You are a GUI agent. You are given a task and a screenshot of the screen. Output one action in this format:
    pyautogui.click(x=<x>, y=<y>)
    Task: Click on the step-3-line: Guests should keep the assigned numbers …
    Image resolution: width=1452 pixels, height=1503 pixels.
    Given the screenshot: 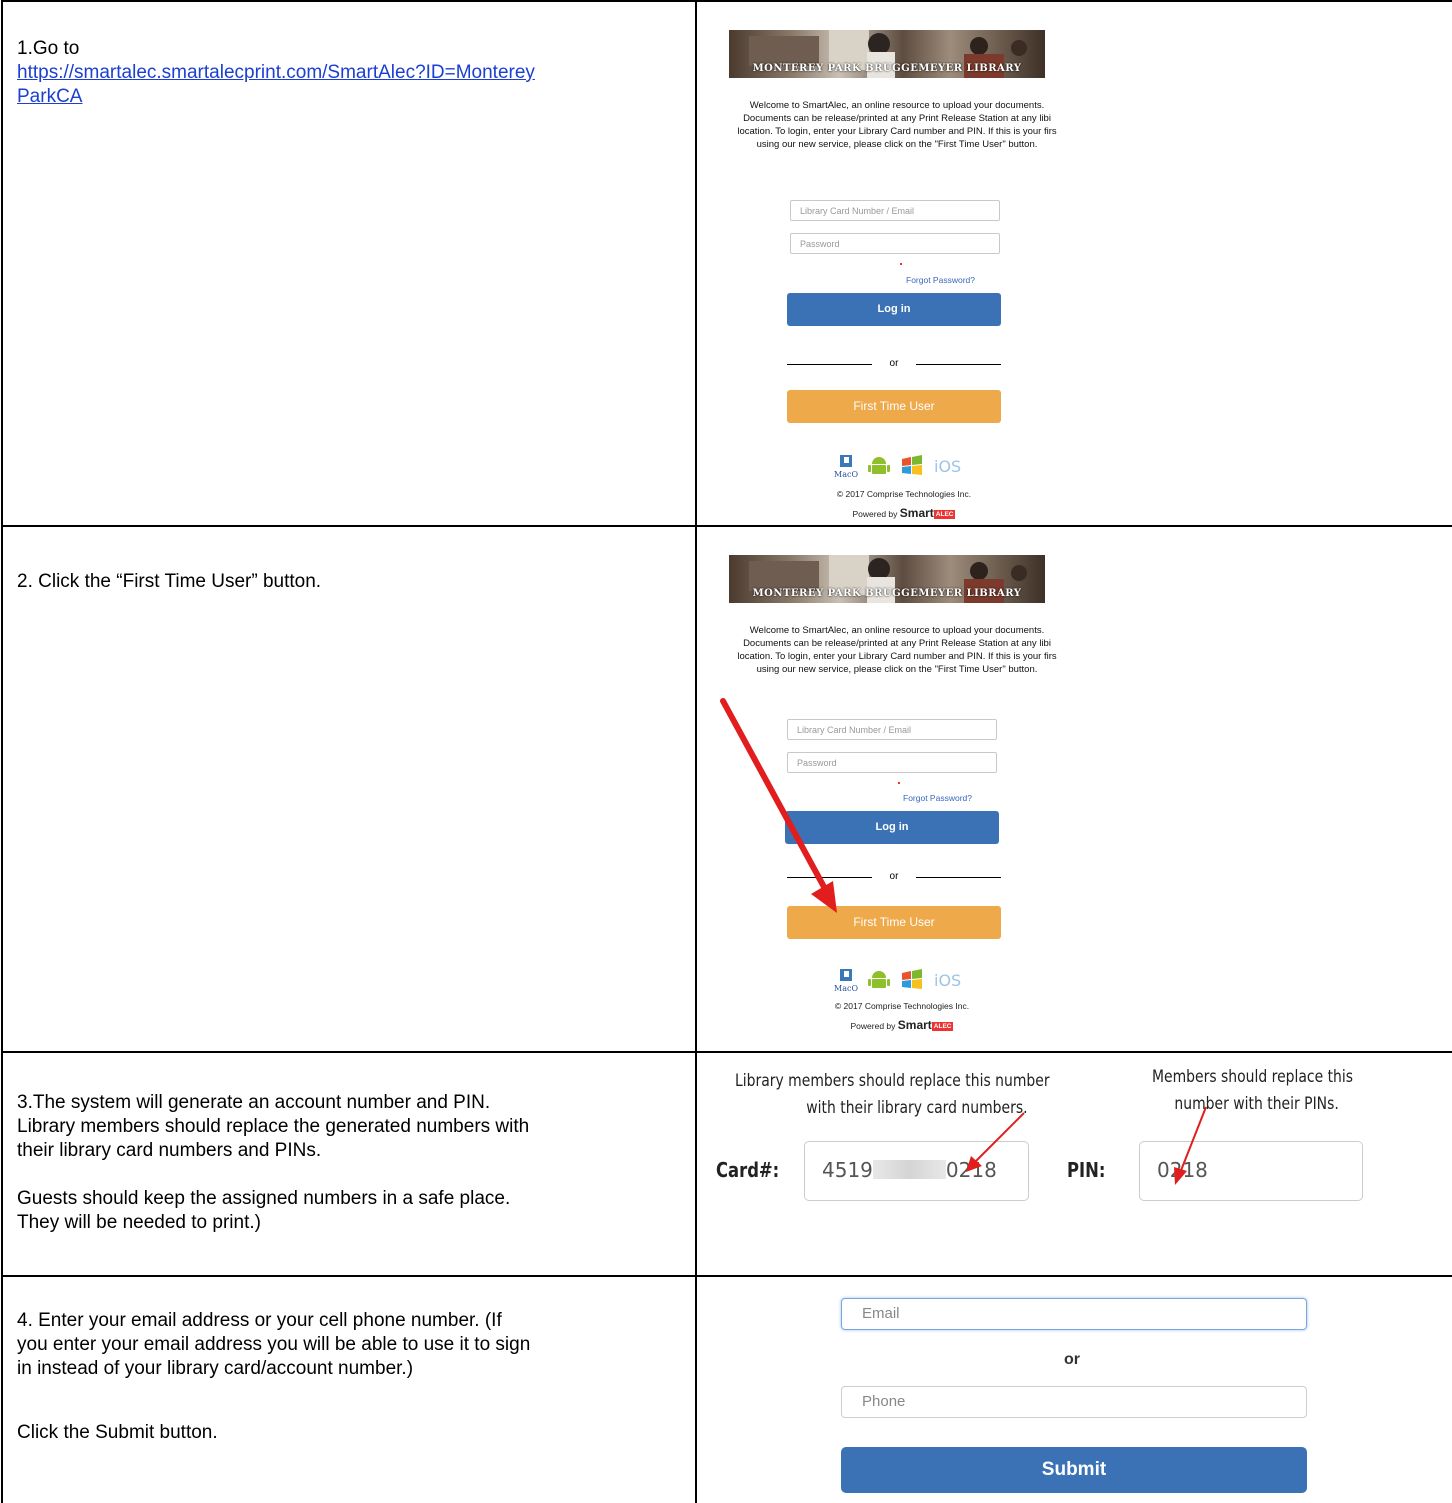 What is the action you would take?
    pyautogui.click(x=264, y=1198)
    